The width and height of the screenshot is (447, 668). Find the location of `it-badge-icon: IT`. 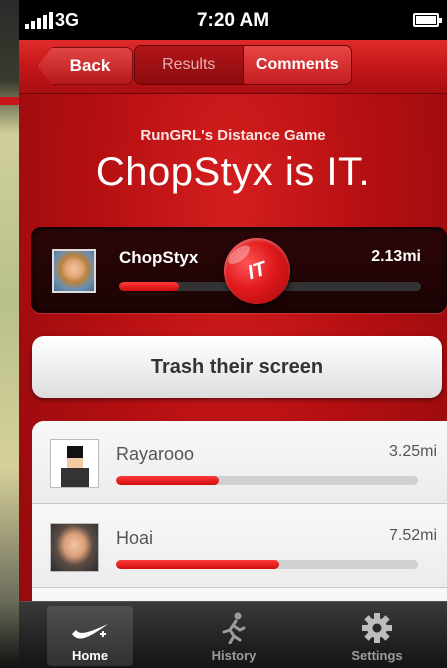

it-badge-icon: IT is located at coordinates (257, 271).